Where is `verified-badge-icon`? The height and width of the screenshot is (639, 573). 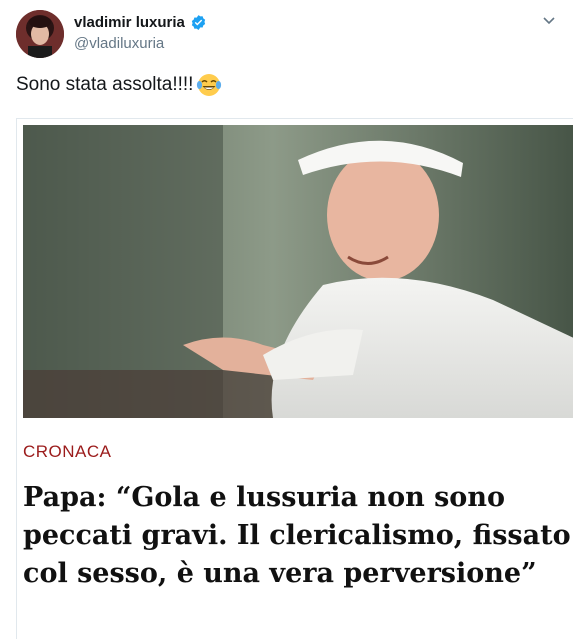 verified-badge-icon is located at coordinates (198, 22).